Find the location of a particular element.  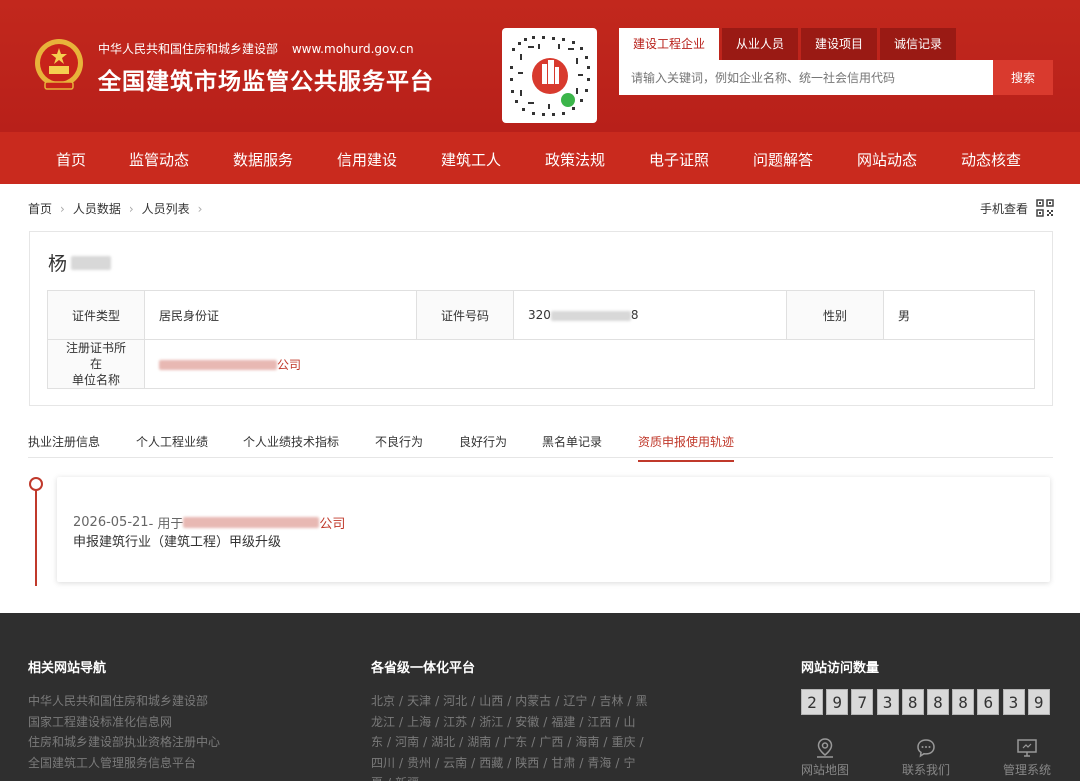

nav-construction-workers: 建筑工人 is located at coordinates (471, 159).